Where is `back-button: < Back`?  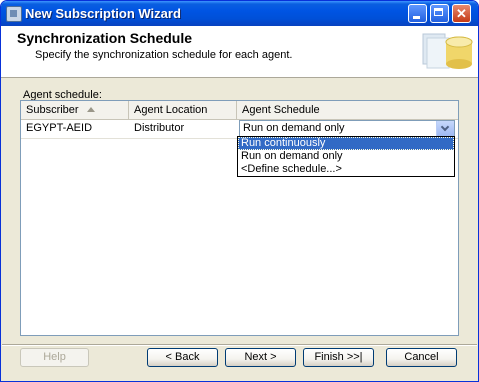
back-button: < Back is located at coordinates (182, 357).